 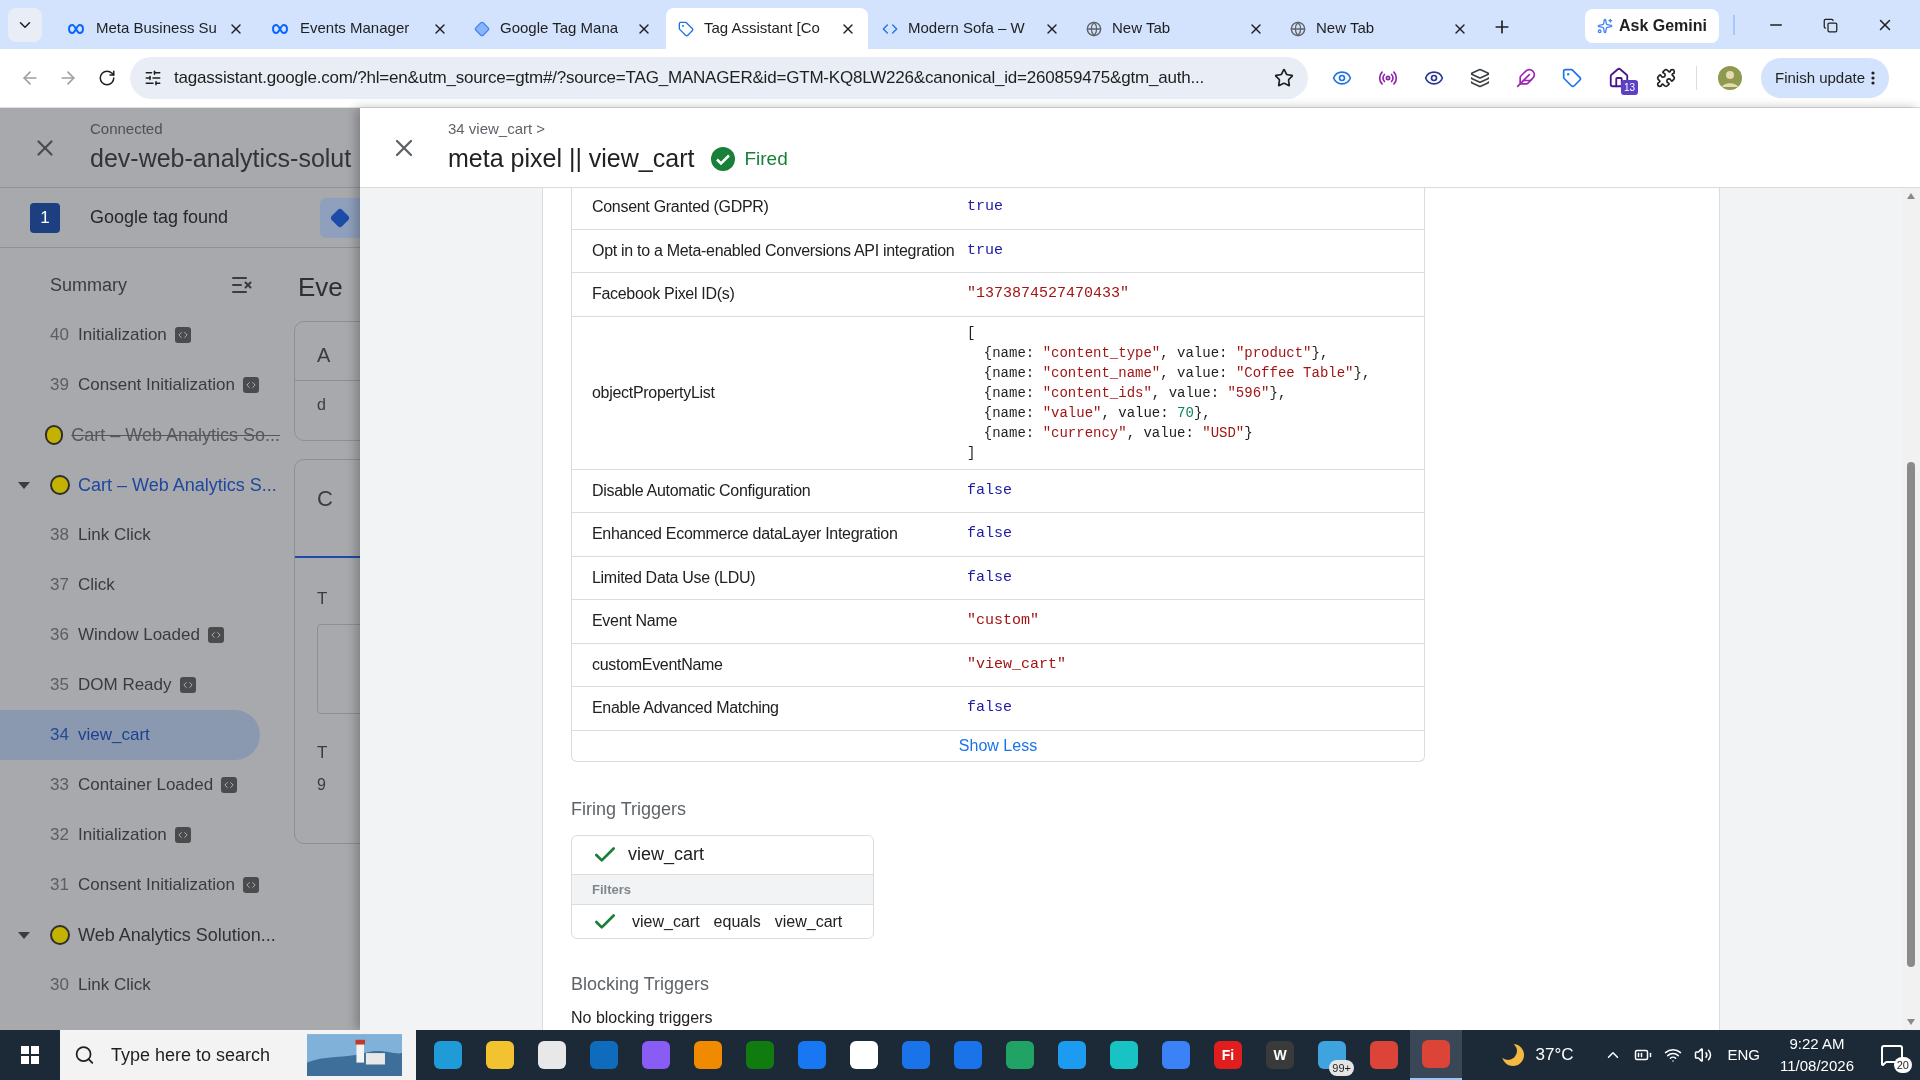 I want to click on event-item: 38 Link Click, so click(x=130, y=535).